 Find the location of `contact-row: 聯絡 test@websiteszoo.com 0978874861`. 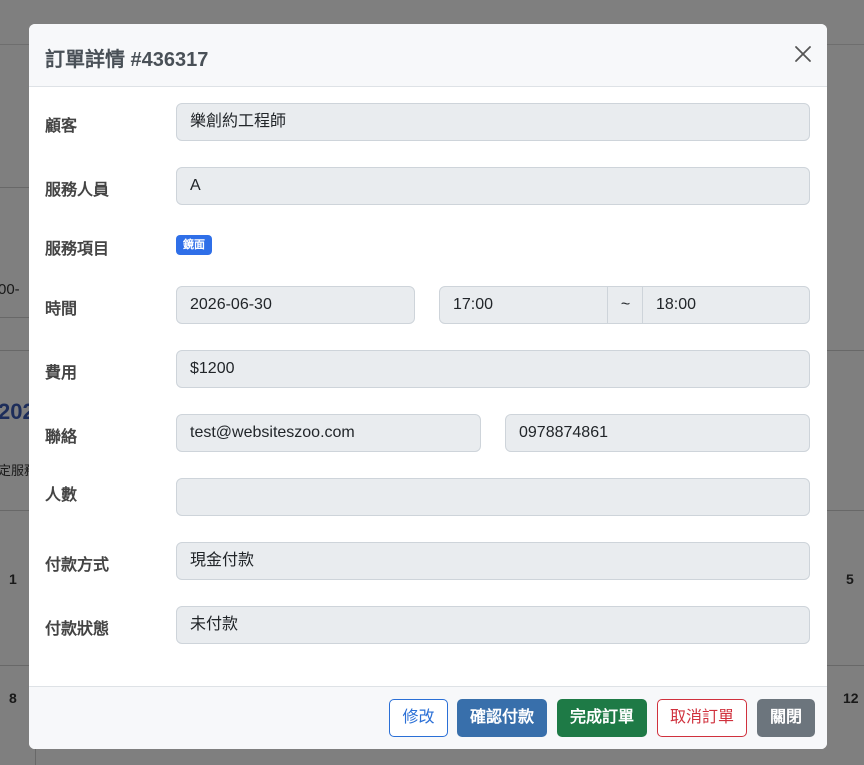

contact-row: 聯絡 test@websiteszoo.com 0978874861 is located at coordinates (428, 433).